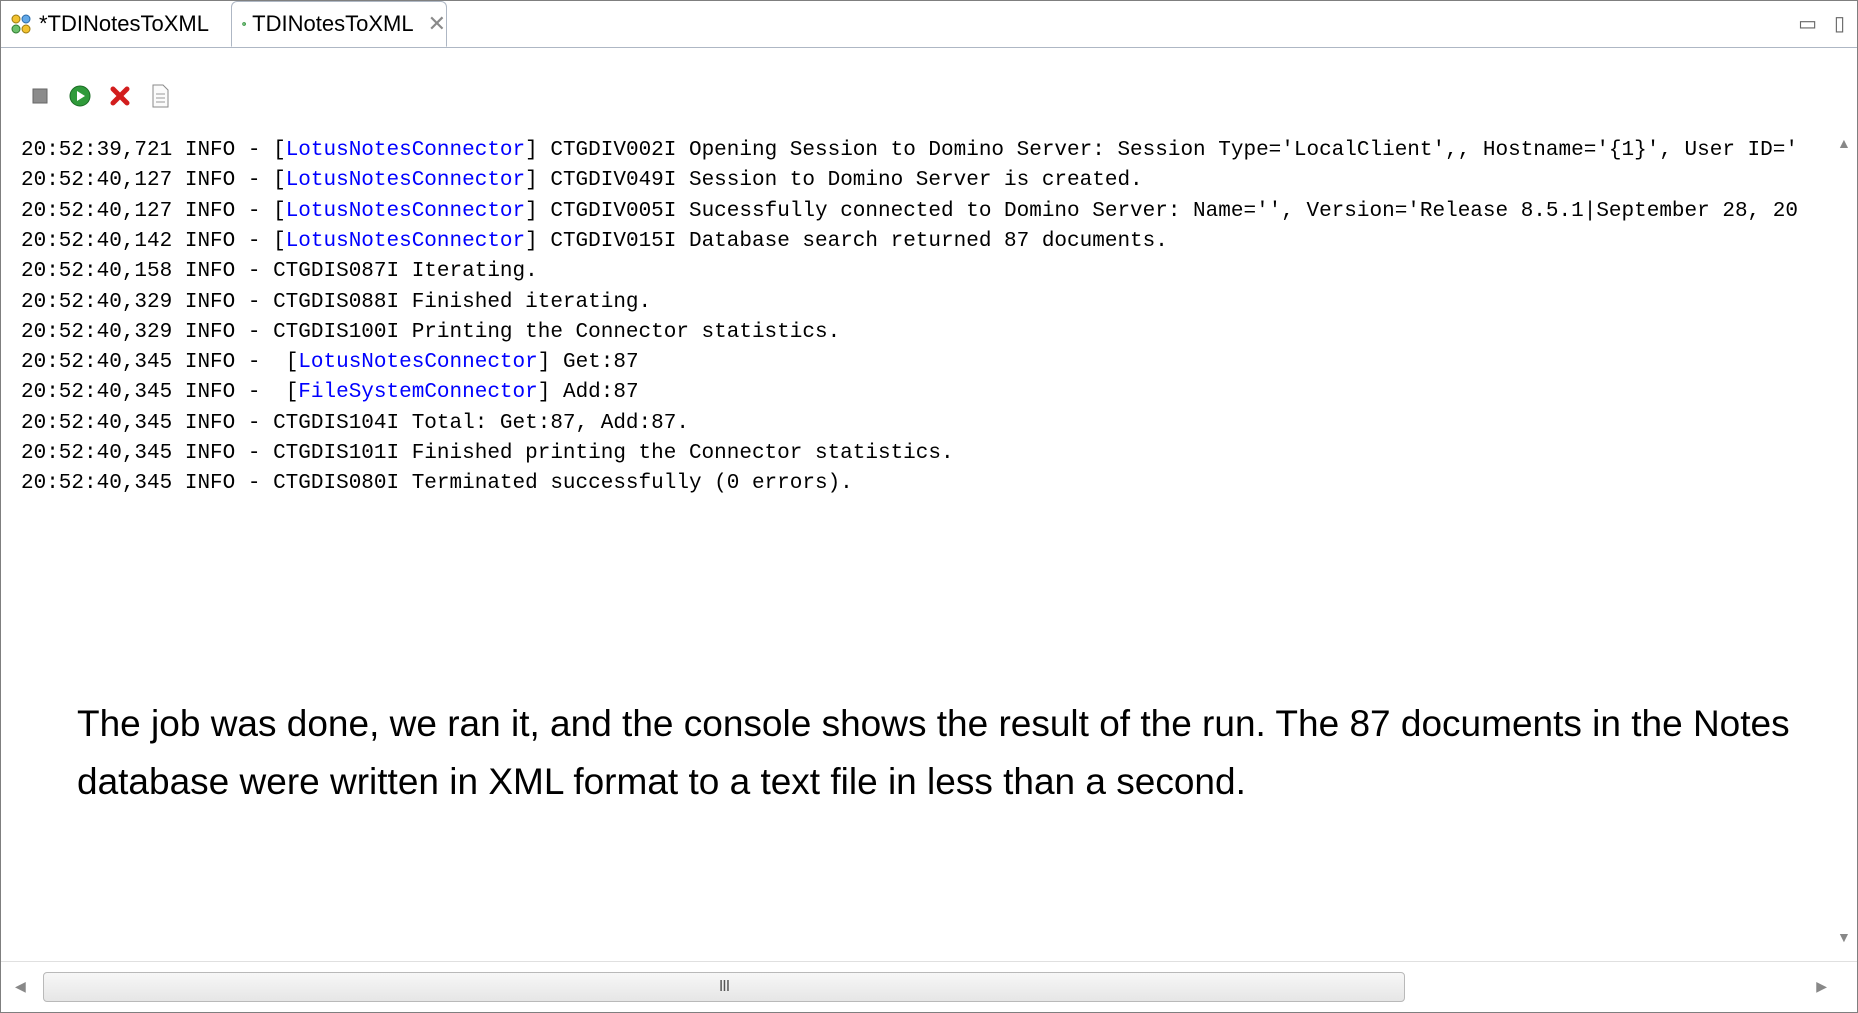  I want to click on x-icon, so click(120, 96).